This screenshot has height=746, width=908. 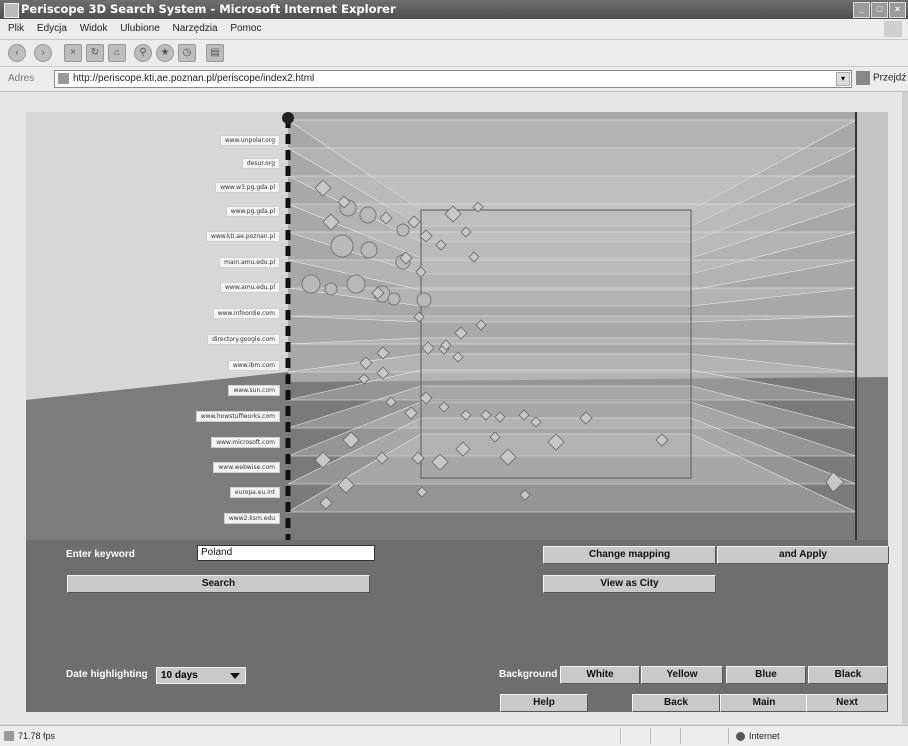 I want to click on view-as-city-button: View as City, so click(x=629, y=584).